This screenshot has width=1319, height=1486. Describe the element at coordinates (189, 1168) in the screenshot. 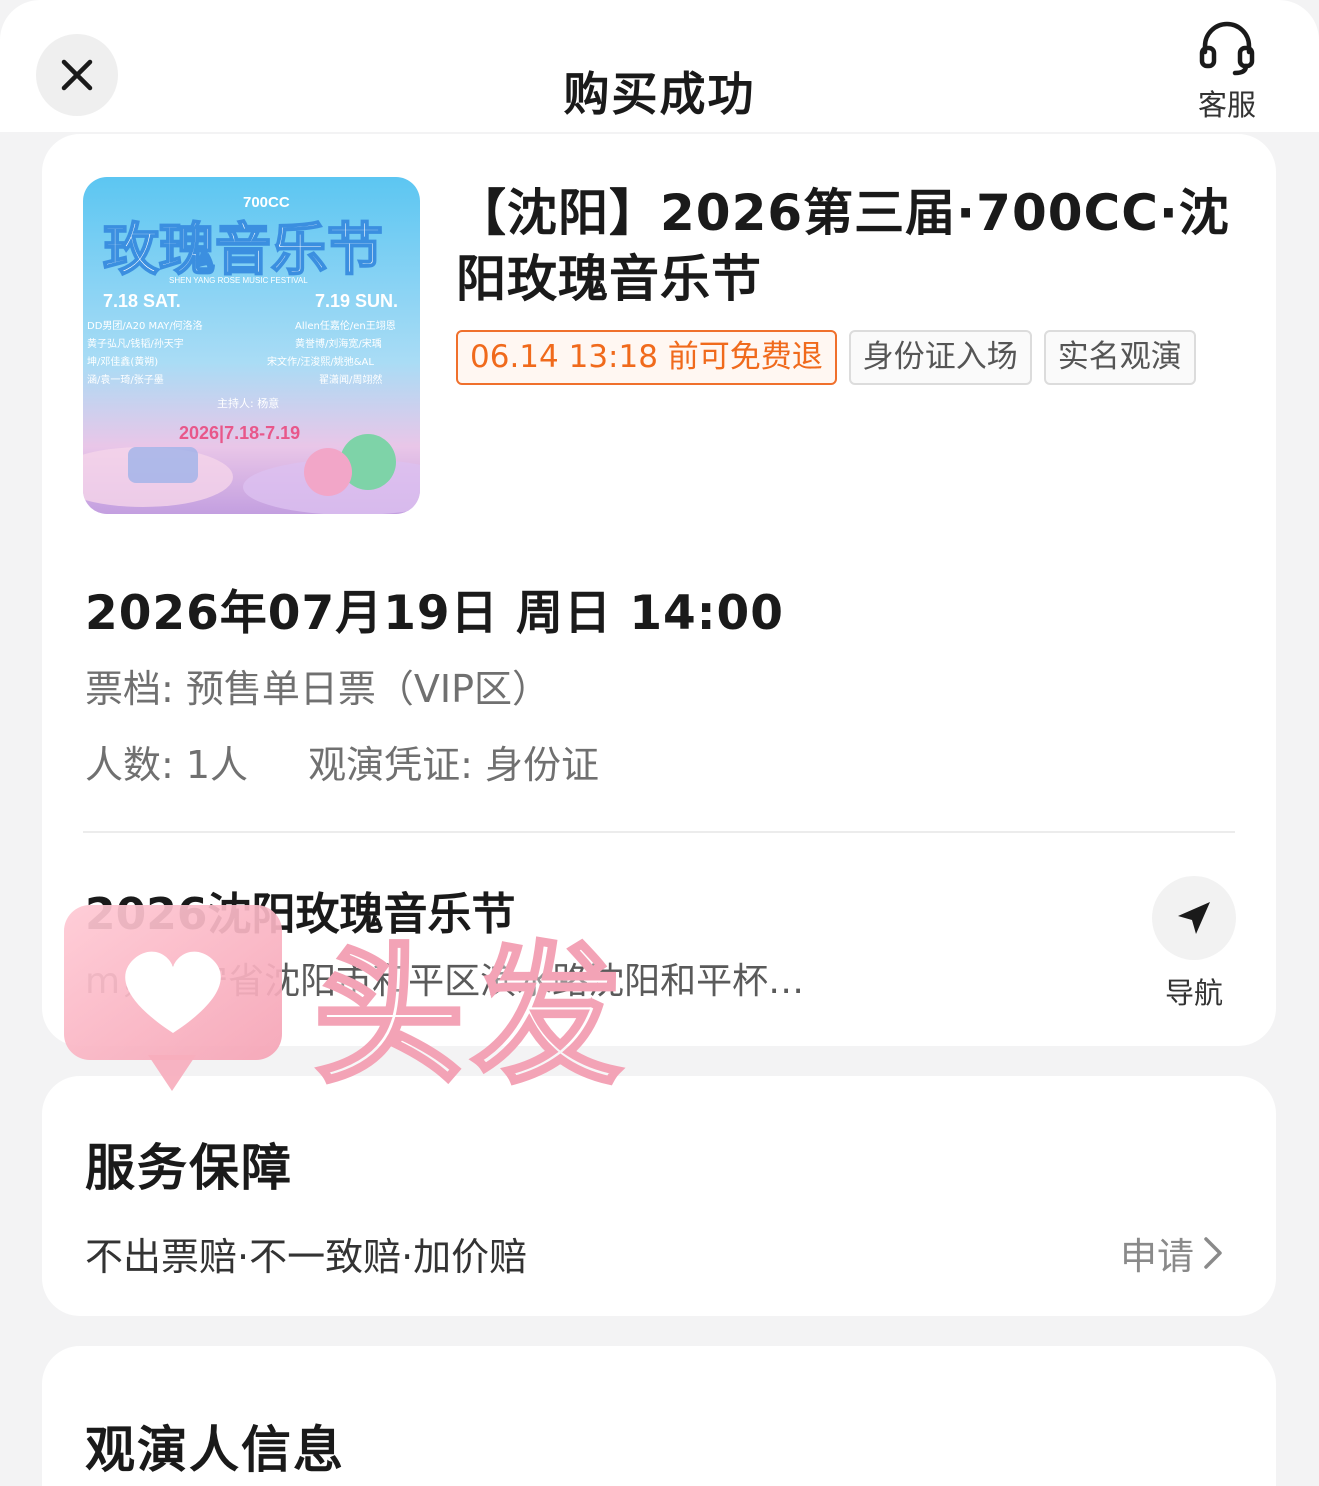

I see `service-title: 服务保障` at that location.